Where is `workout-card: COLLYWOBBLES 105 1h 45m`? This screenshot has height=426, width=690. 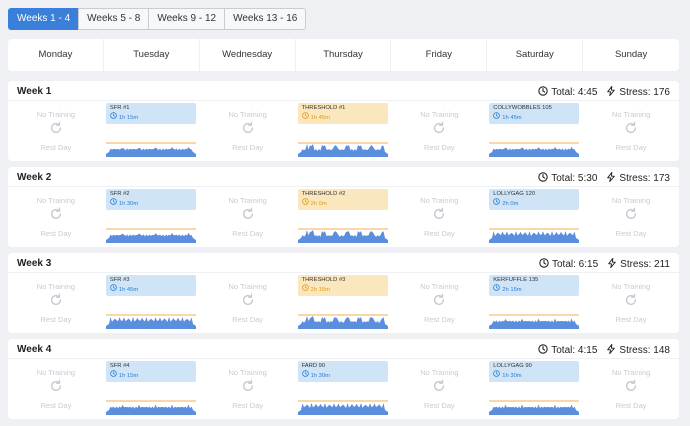 workout-card: COLLYWOBBLES 105 1h 45m is located at coordinates (534, 113).